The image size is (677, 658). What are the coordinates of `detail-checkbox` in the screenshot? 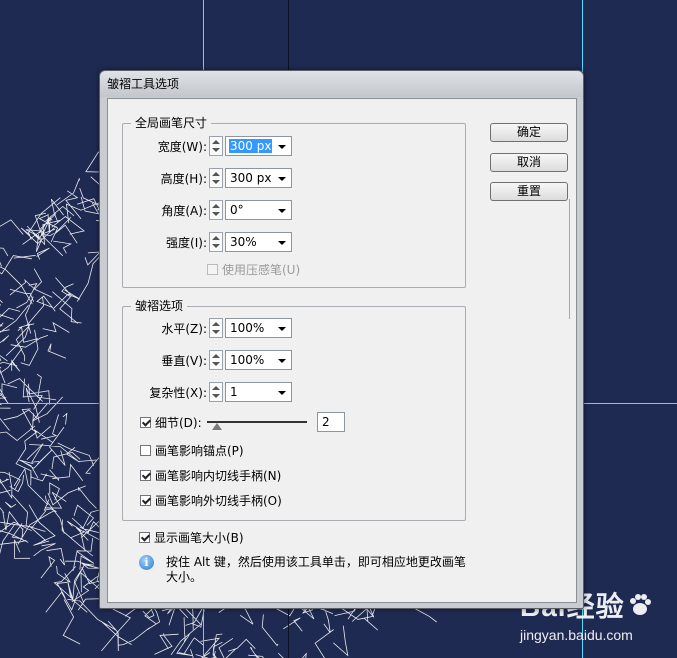 It's located at (145, 422).